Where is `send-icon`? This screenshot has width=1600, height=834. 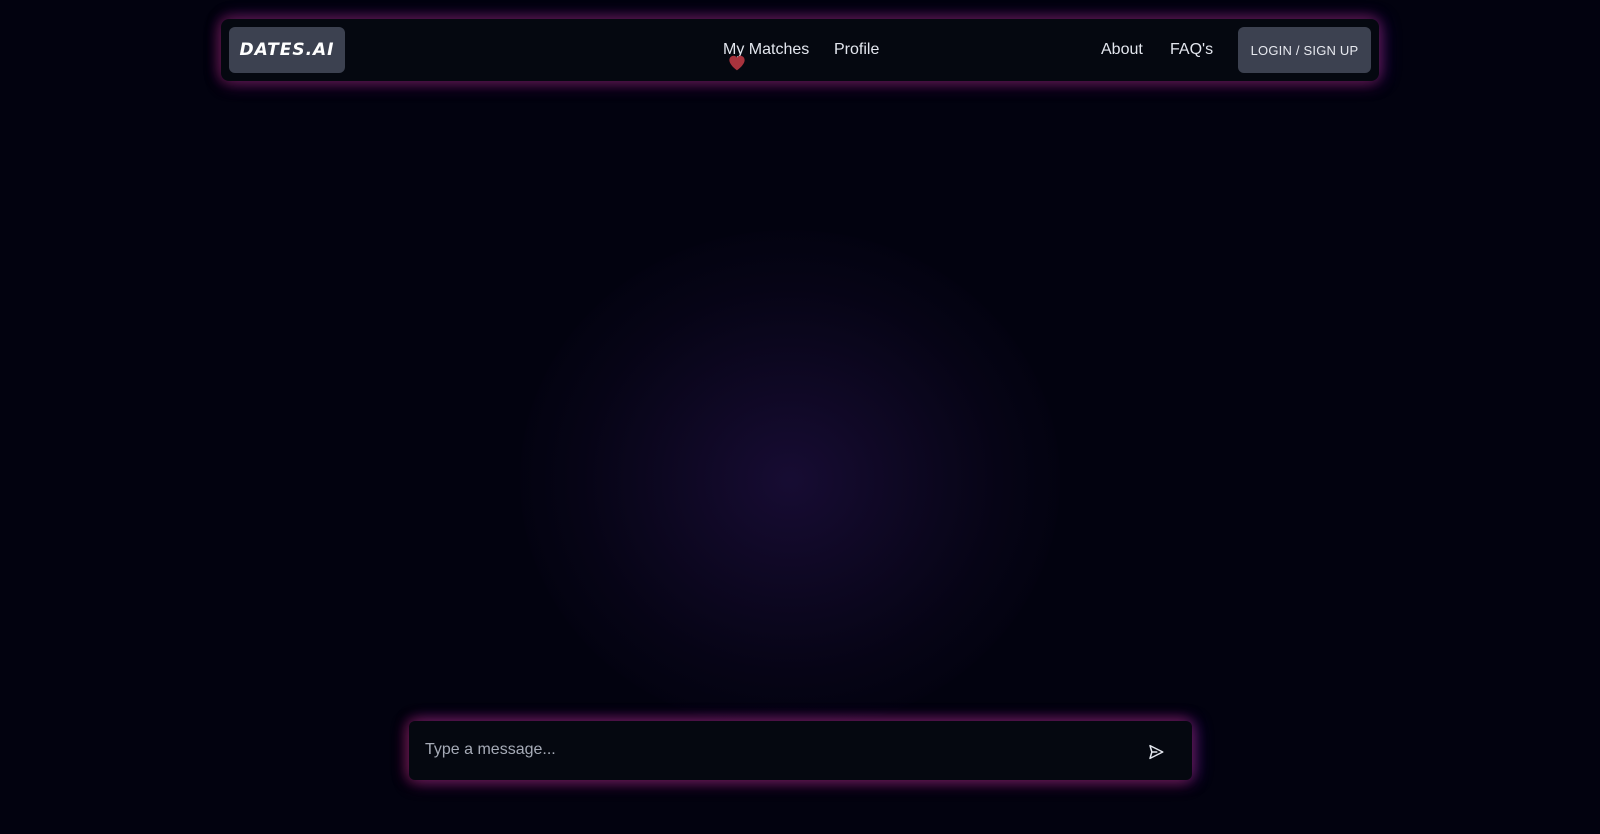
send-icon is located at coordinates (1156, 752).